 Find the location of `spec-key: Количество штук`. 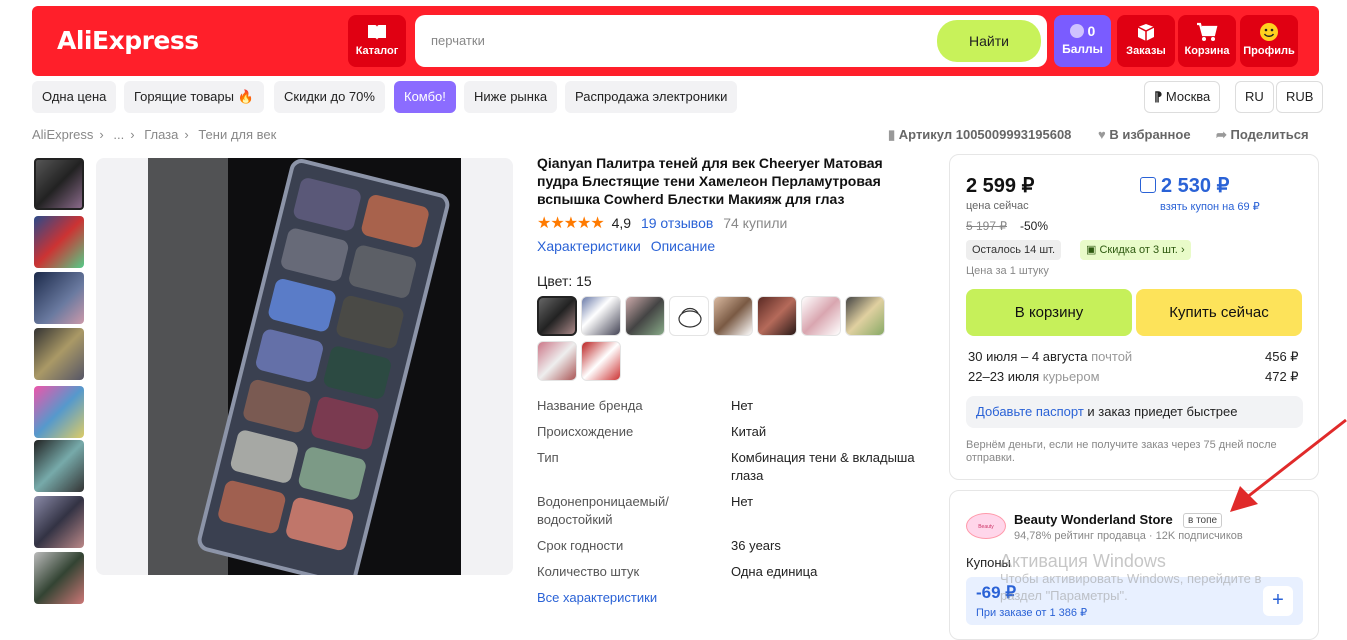

spec-key: Количество штук is located at coordinates (588, 571).